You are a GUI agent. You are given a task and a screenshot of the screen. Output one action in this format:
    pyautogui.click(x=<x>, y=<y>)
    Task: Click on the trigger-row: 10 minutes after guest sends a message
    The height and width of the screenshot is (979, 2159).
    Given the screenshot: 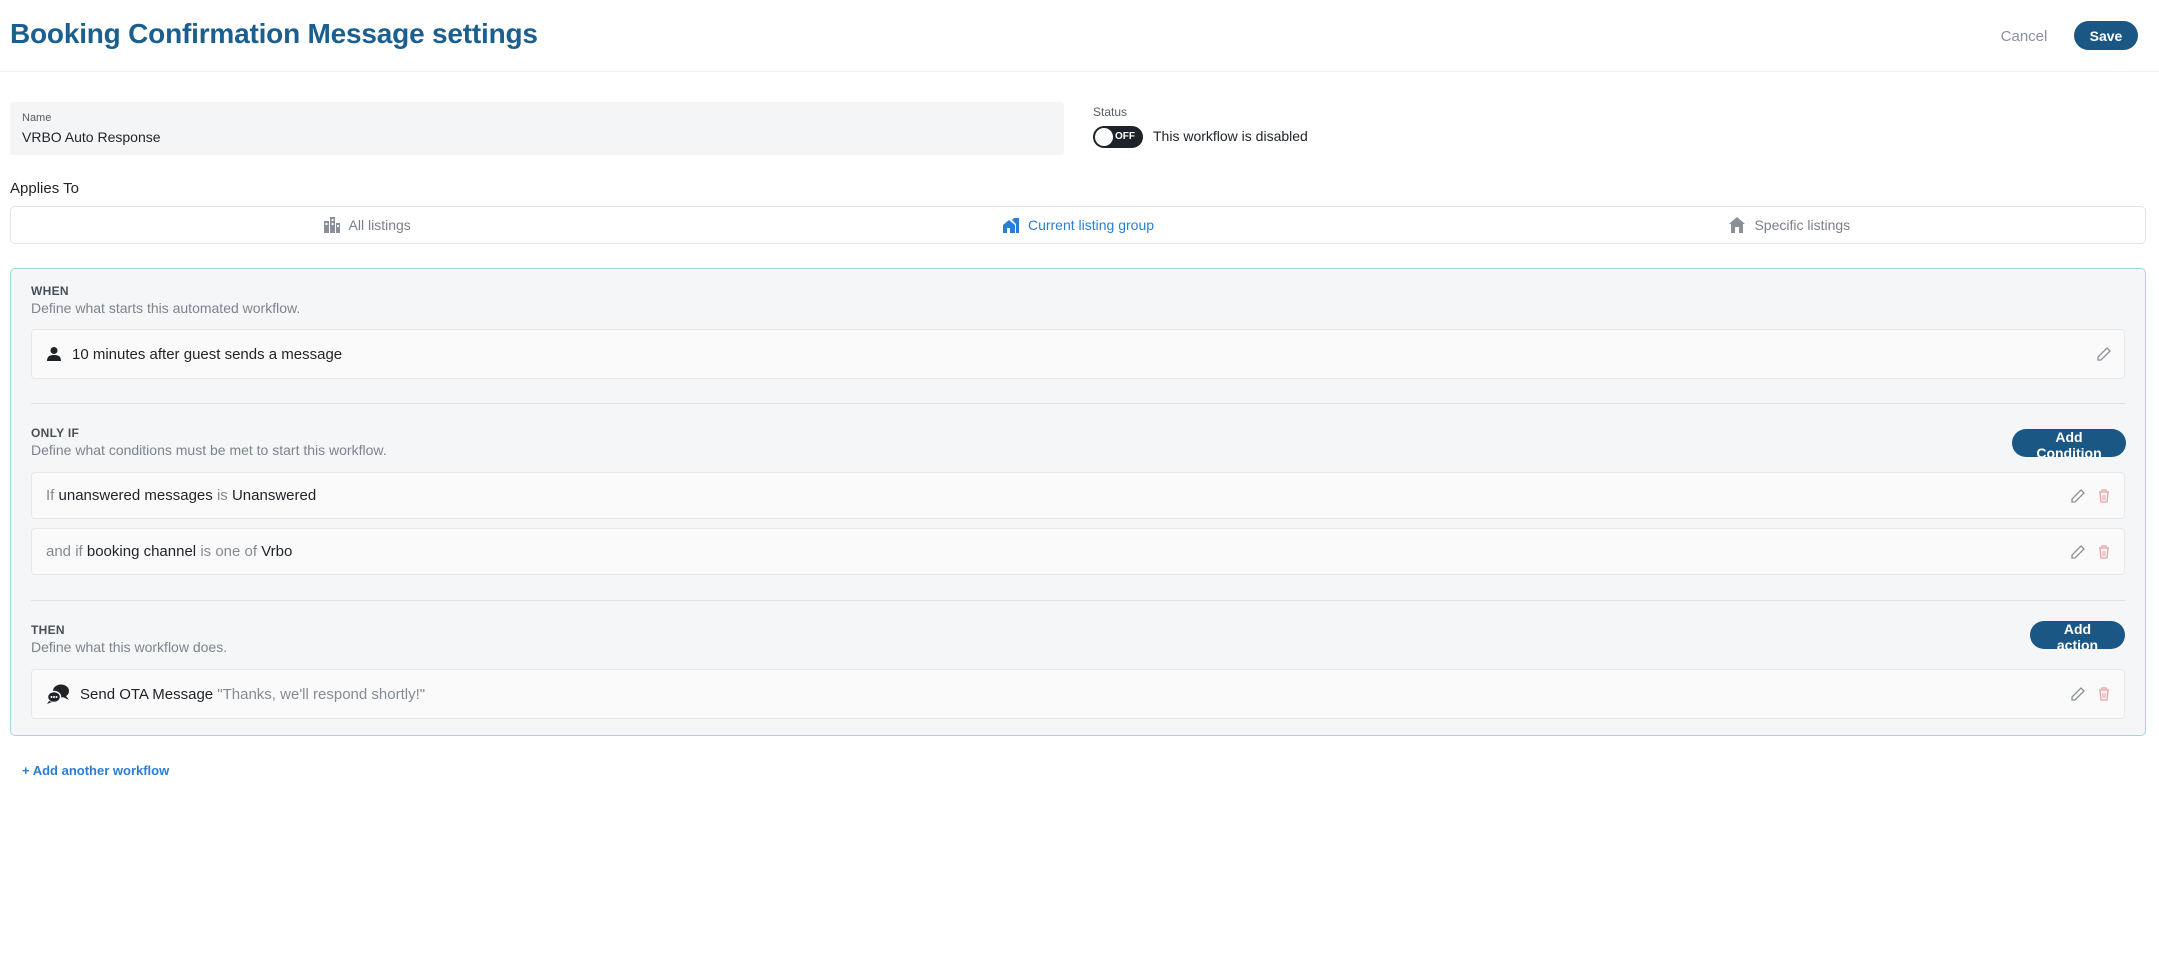 What is the action you would take?
    pyautogui.click(x=1078, y=354)
    